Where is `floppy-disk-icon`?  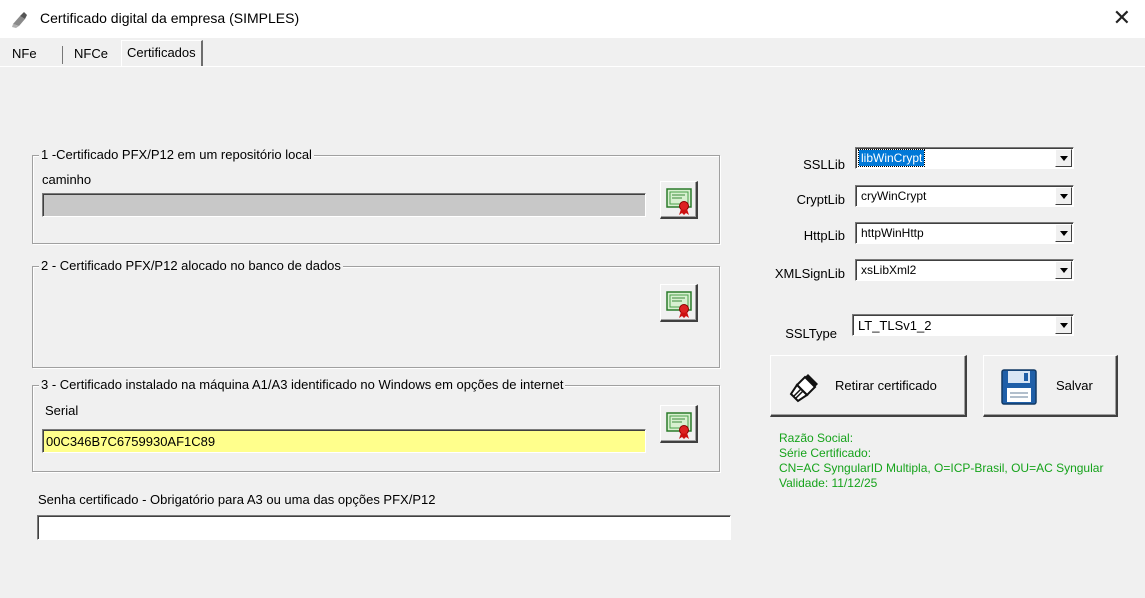
floppy-disk-icon is located at coordinates (1019, 387).